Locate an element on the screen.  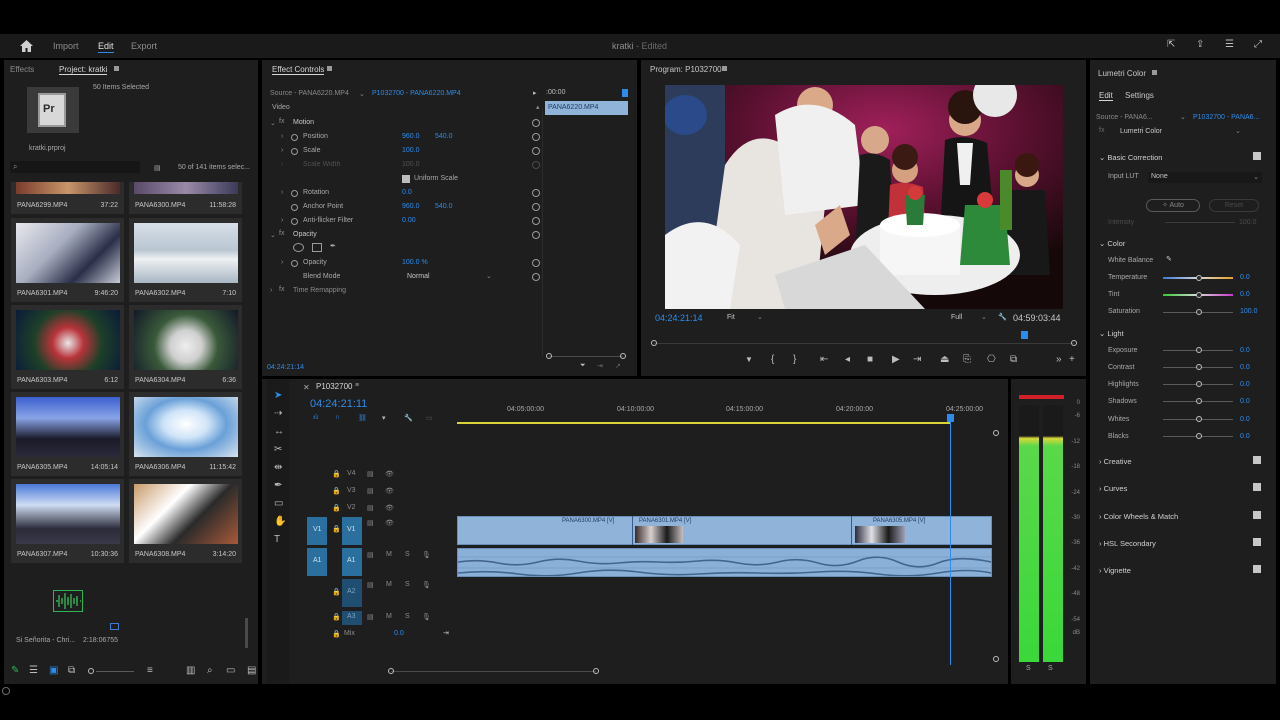
list-item: PANA6306.MP4 11:15:42 is located at coordinates (185, 434).